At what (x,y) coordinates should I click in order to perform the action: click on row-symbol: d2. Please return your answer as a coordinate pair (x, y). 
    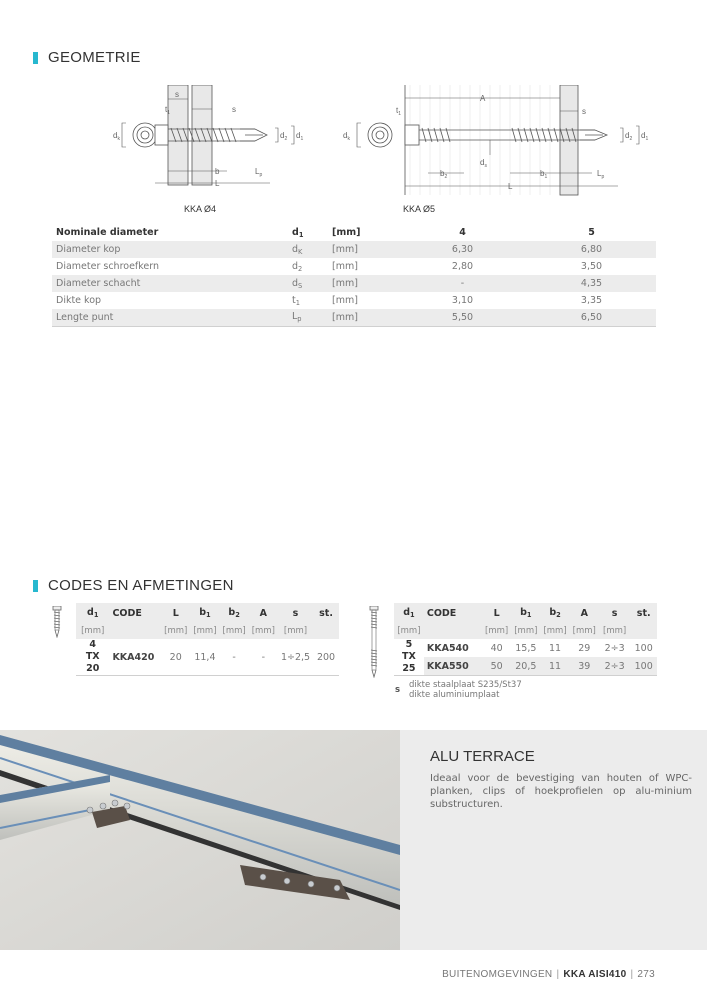
    Looking at the image, I should click on (297, 266).